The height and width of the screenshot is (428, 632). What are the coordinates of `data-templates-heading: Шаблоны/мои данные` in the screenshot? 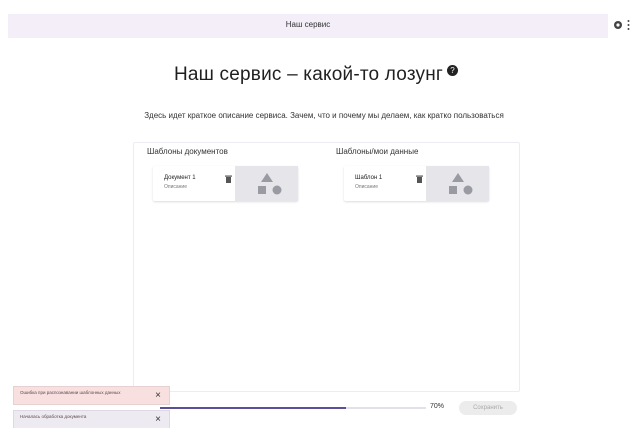 It's located at (377, 151).